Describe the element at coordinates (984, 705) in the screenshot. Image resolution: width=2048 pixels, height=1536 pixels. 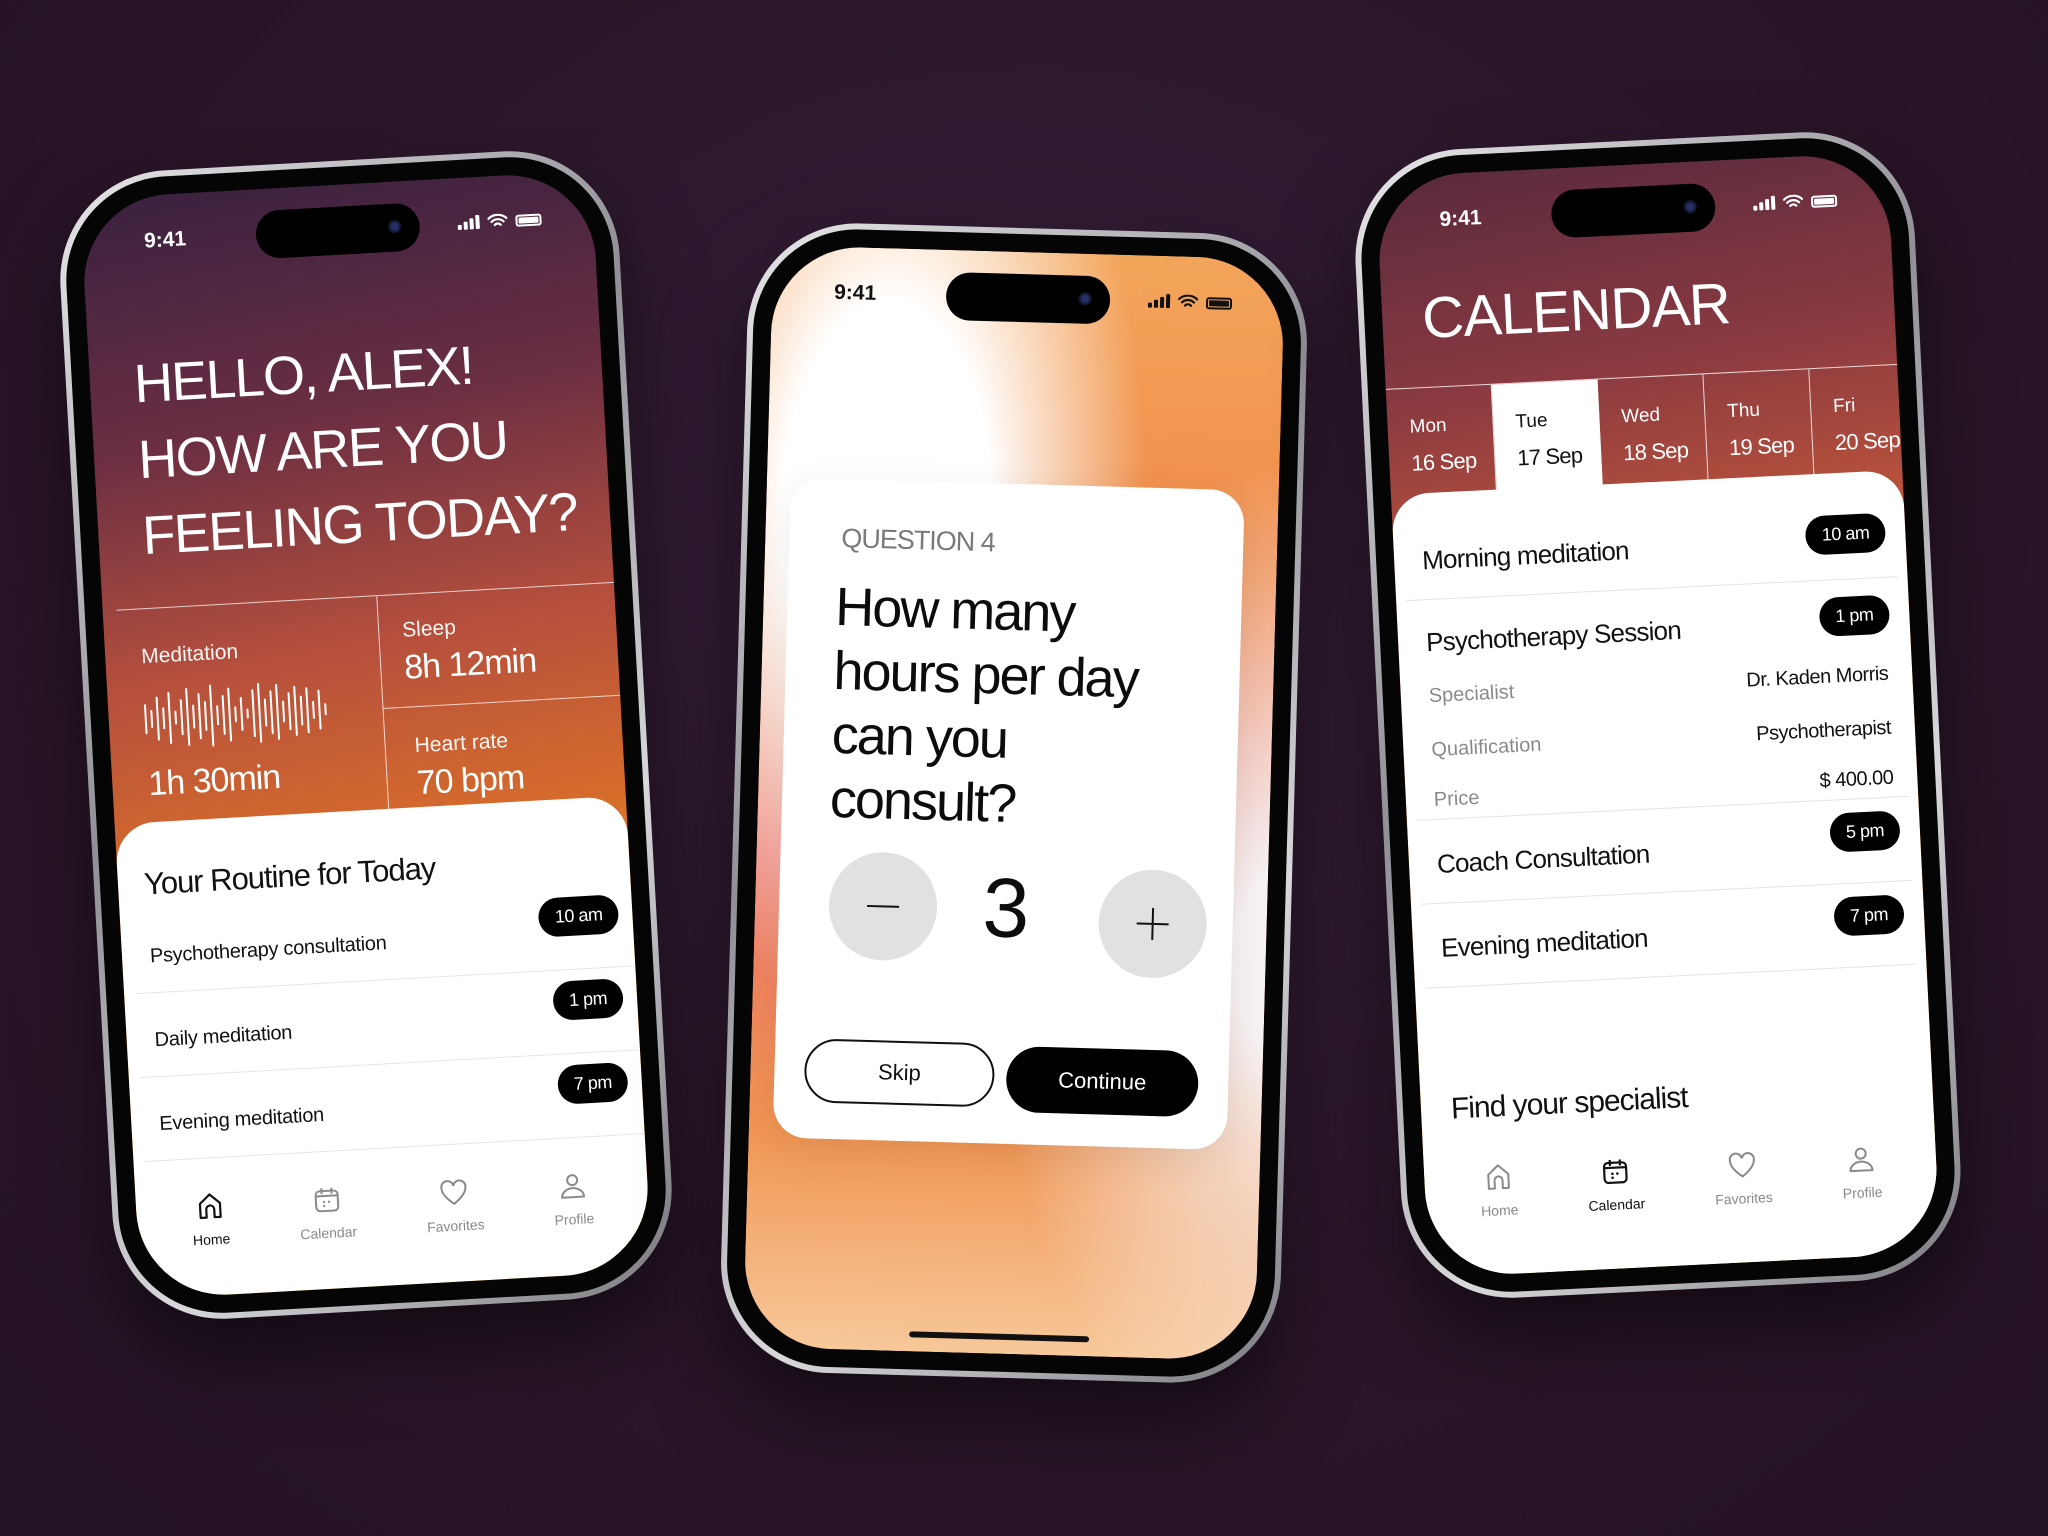
I see `question-text: How many hours per day can you consult?` at that location.